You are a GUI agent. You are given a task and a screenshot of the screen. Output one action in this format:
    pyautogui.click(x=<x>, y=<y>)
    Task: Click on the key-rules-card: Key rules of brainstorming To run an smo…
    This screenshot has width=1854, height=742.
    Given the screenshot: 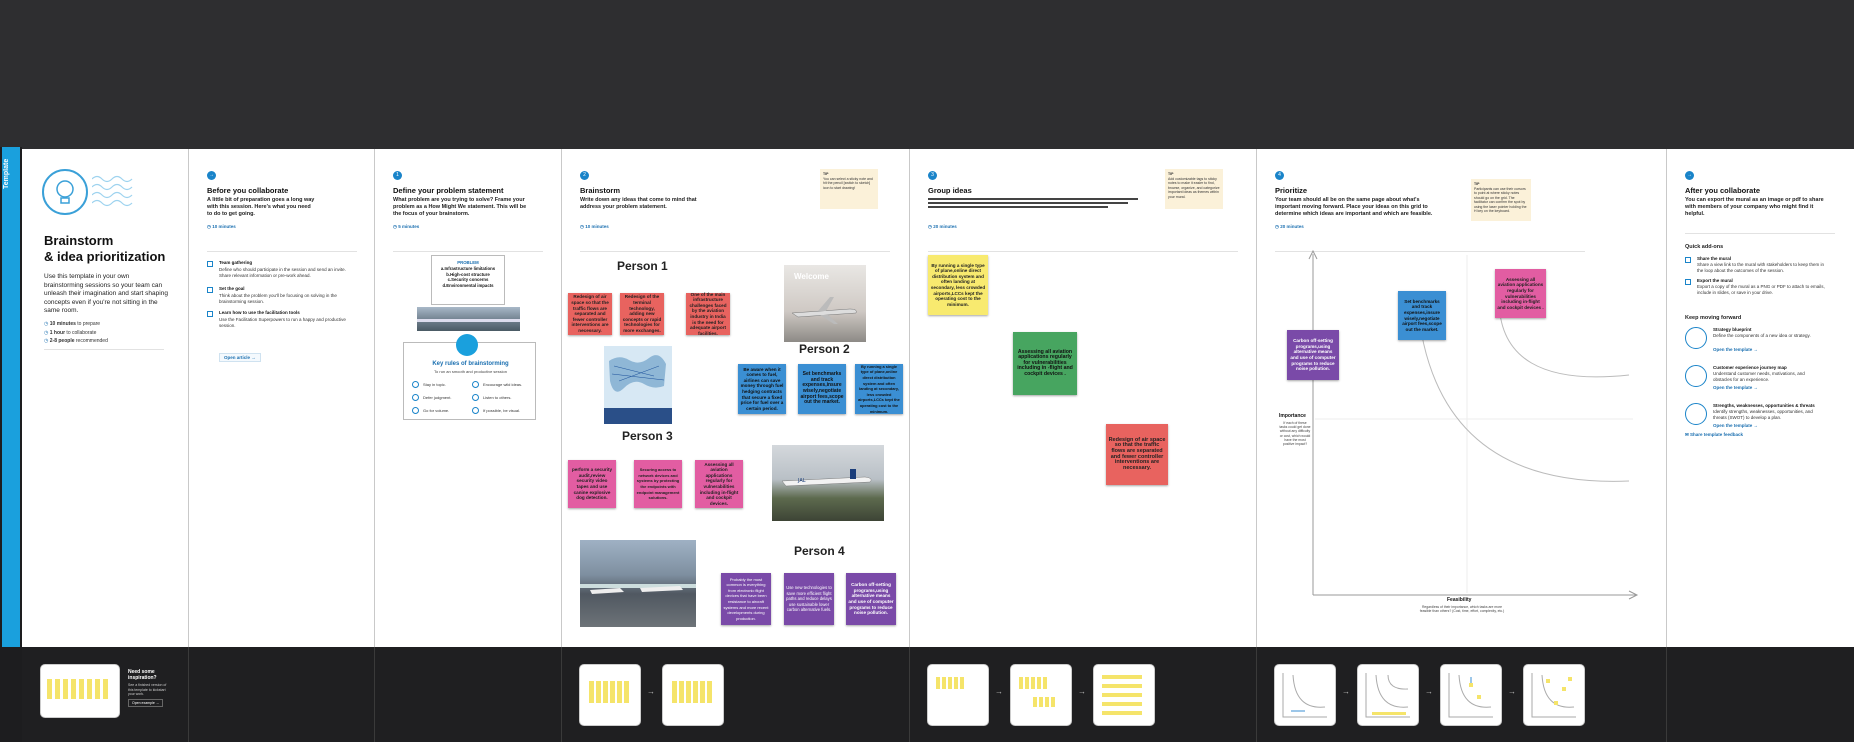 What is the action you would take?
    pyautogui.click(x=469, y=377)
    